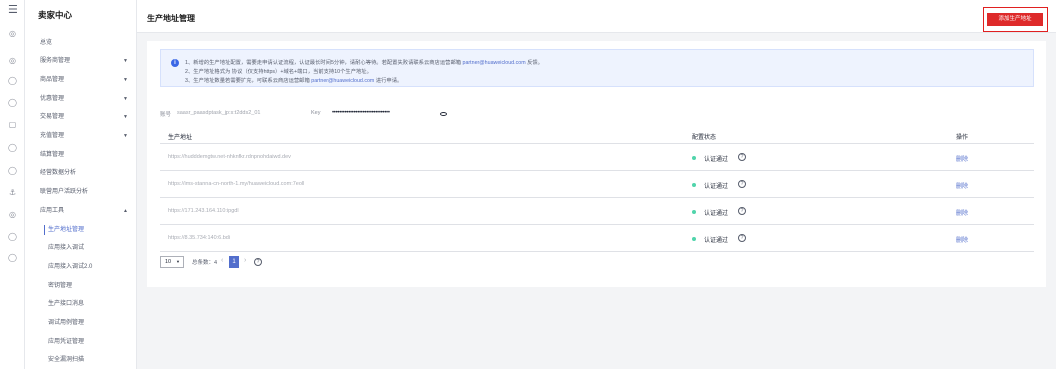 The image size is (1056, 369). What do you see at coordinates (245, 260) in the screenshot?
I see `next-page-icon: ›` at bounding box center [245, 260].